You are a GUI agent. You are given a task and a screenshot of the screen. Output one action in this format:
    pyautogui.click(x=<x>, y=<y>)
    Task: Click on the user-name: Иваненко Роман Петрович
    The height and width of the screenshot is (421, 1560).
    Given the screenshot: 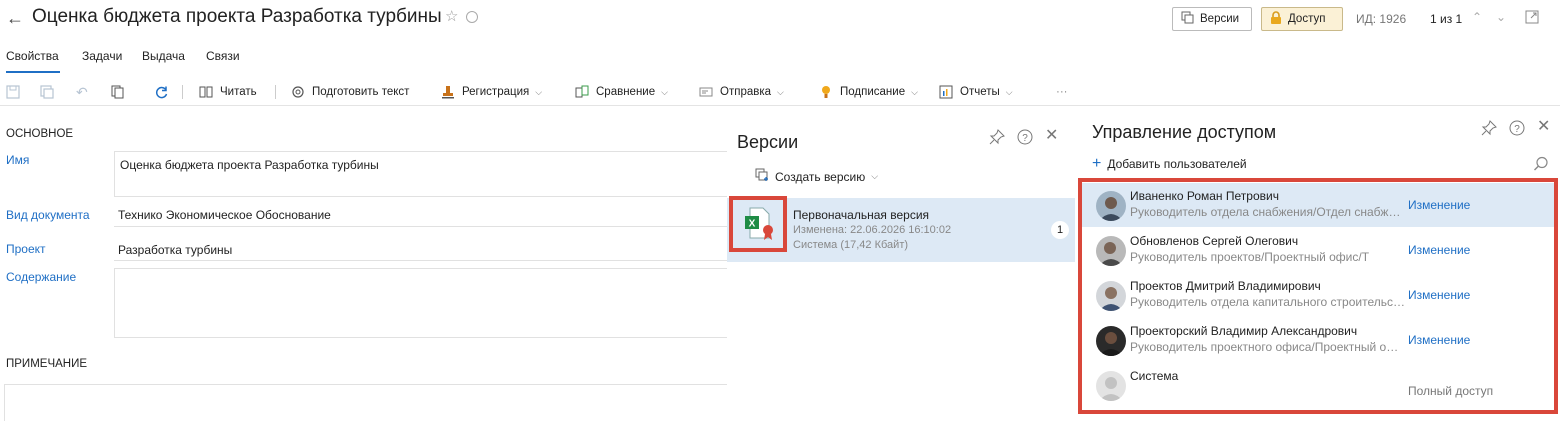 What is the action you would take?
    pyautogui.click(x=1204, y=196)
    